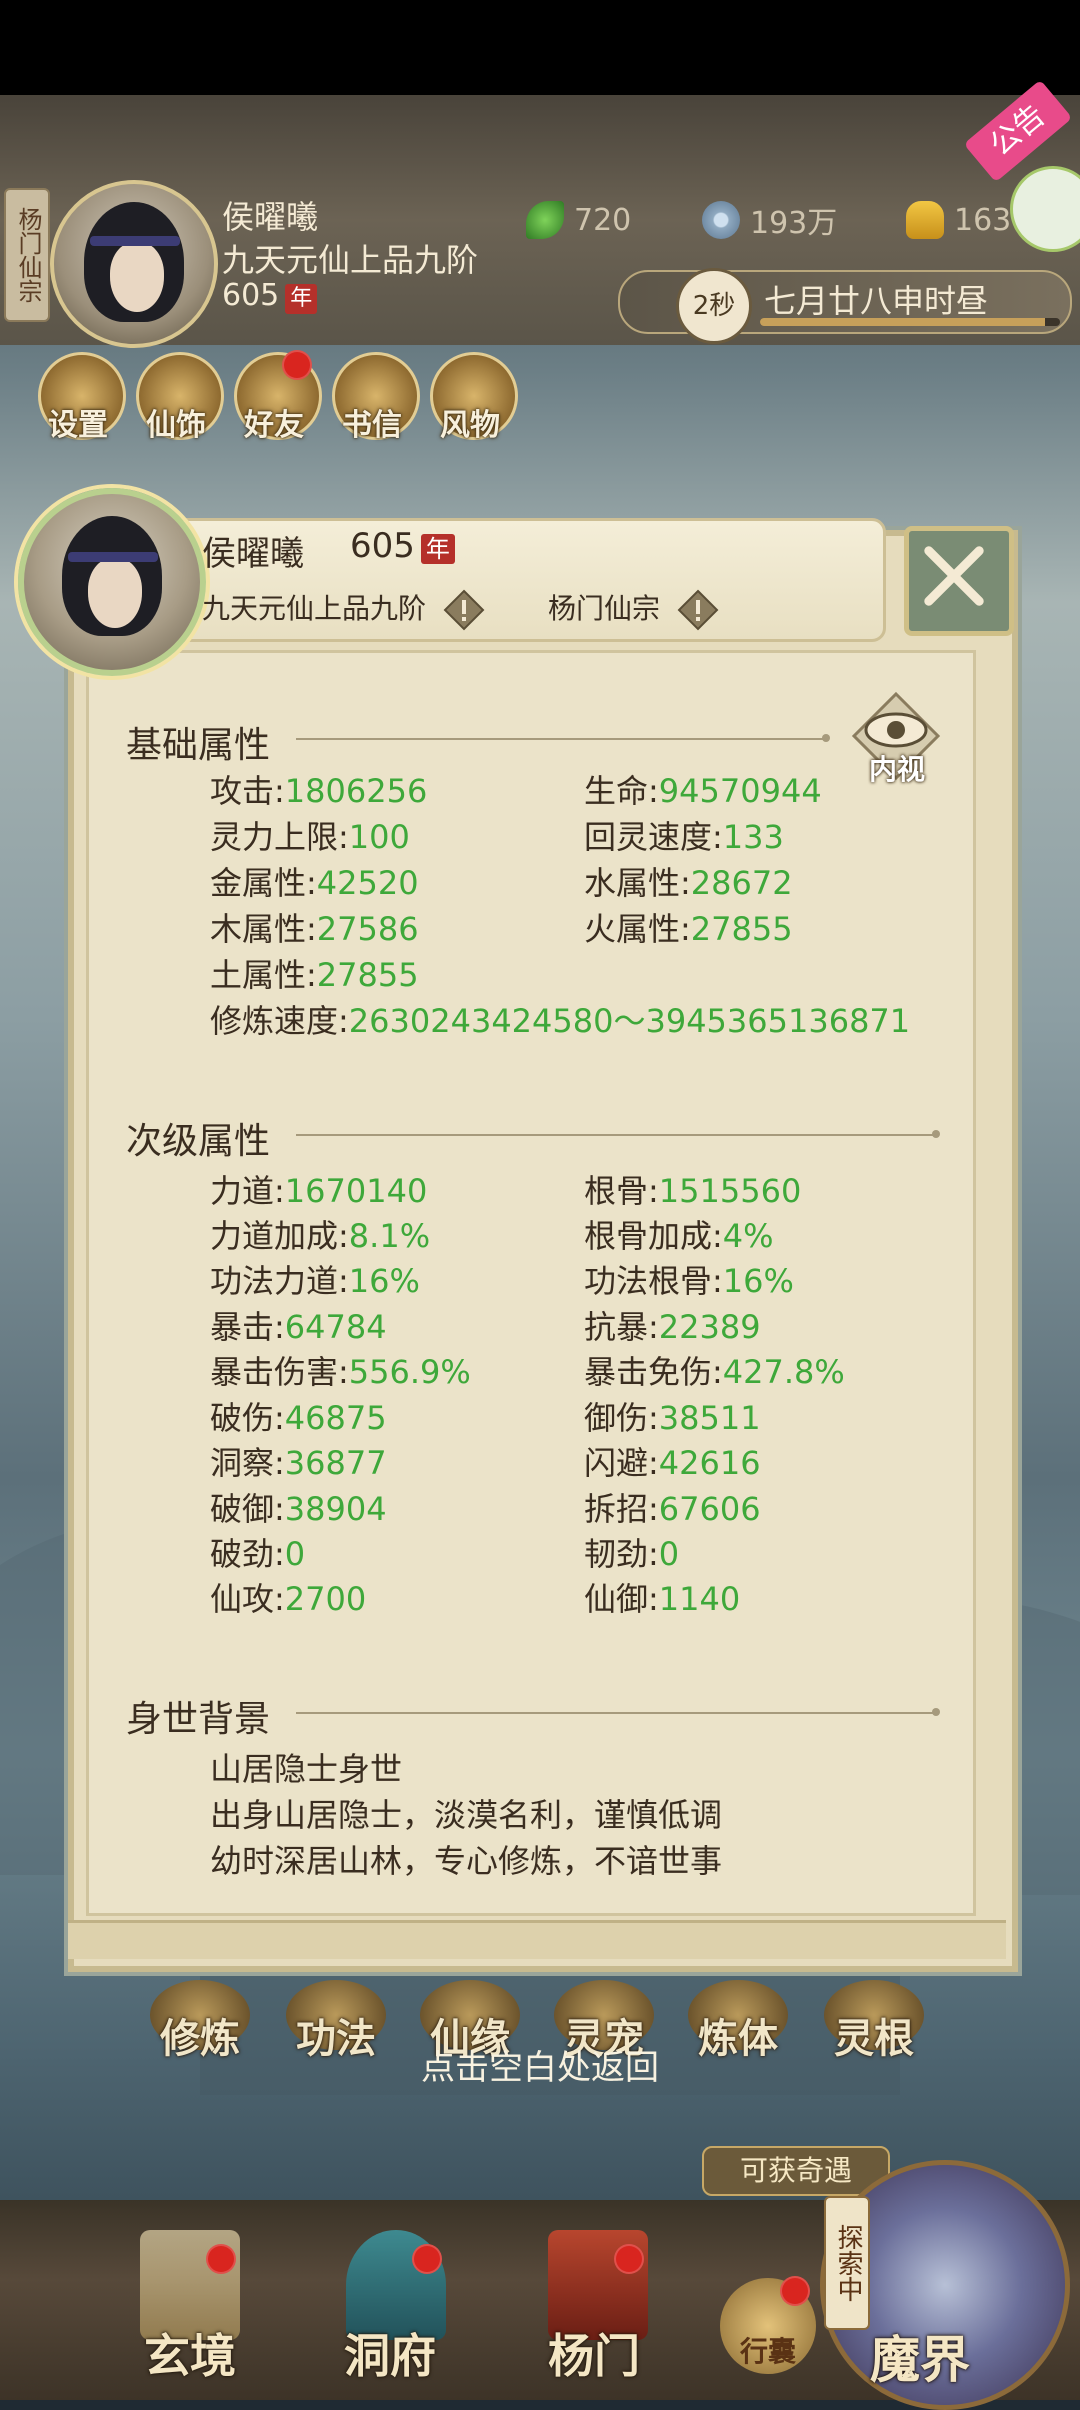 Image resolution: width=1080 pixels, height=2410 pixels. What do you see at coordinates (794, 223) in the screenshot?
I see `currency-value: 193万` at bounding box center [794, 223].